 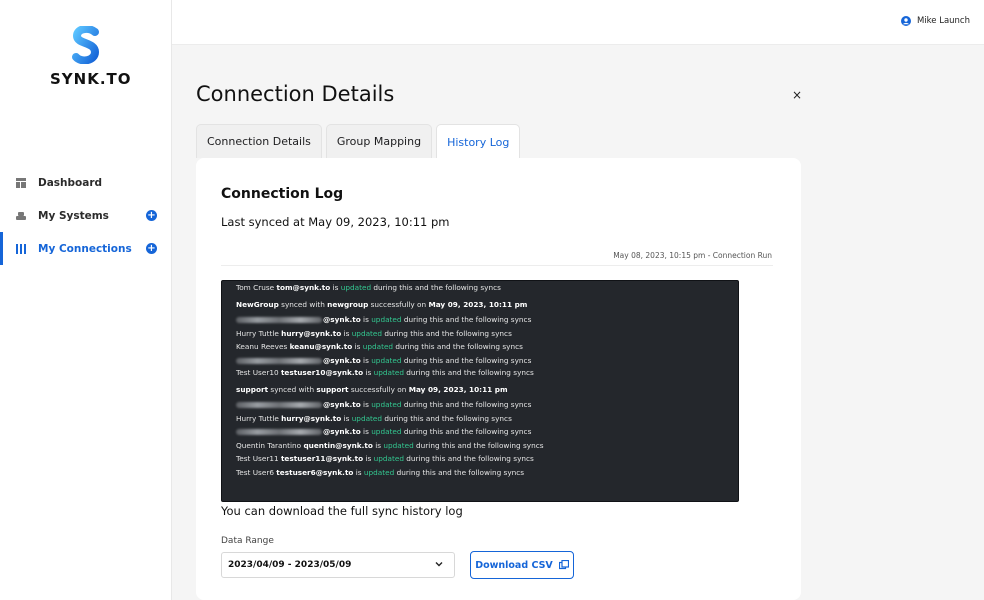 I want to click on sidebar-item-dashboard: Dashboard, so click(x=85, y=182).